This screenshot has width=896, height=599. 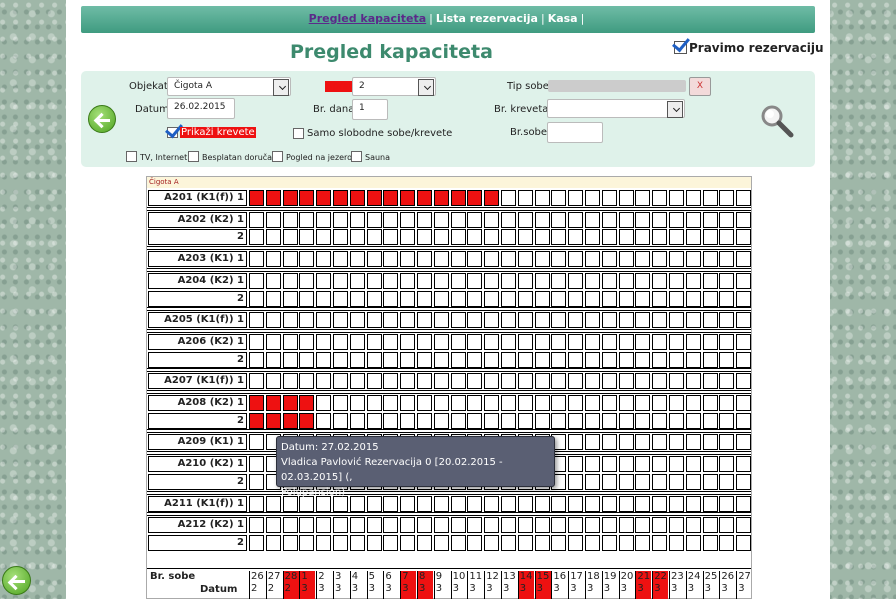 What do you see at coordinates (312, 156) in the screenshot?
I see `feature-pogled-na-jezero: Pogled na jezero` at bounding box center [312, 156].